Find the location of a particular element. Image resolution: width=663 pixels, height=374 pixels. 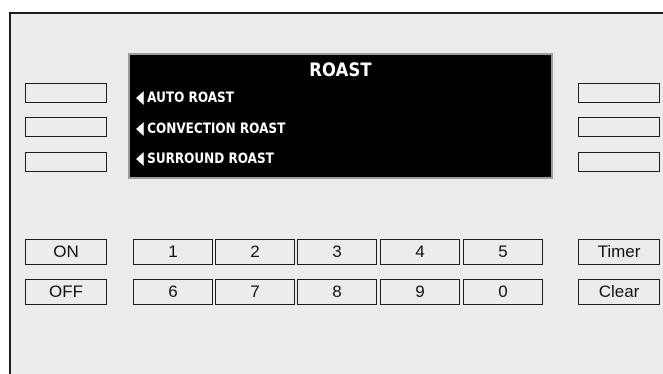

number-key-2: 2 is located at coordinates (255, 252).